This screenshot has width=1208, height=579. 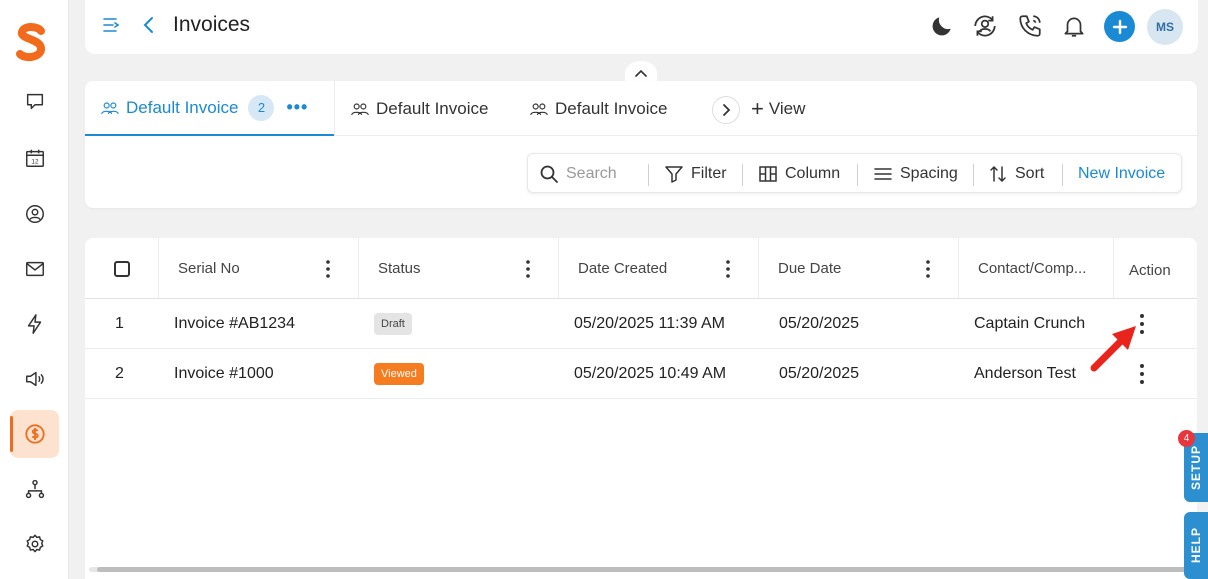 I want to click on invoice-serial: Invoice #AB1234, so click(x=234, y=324).